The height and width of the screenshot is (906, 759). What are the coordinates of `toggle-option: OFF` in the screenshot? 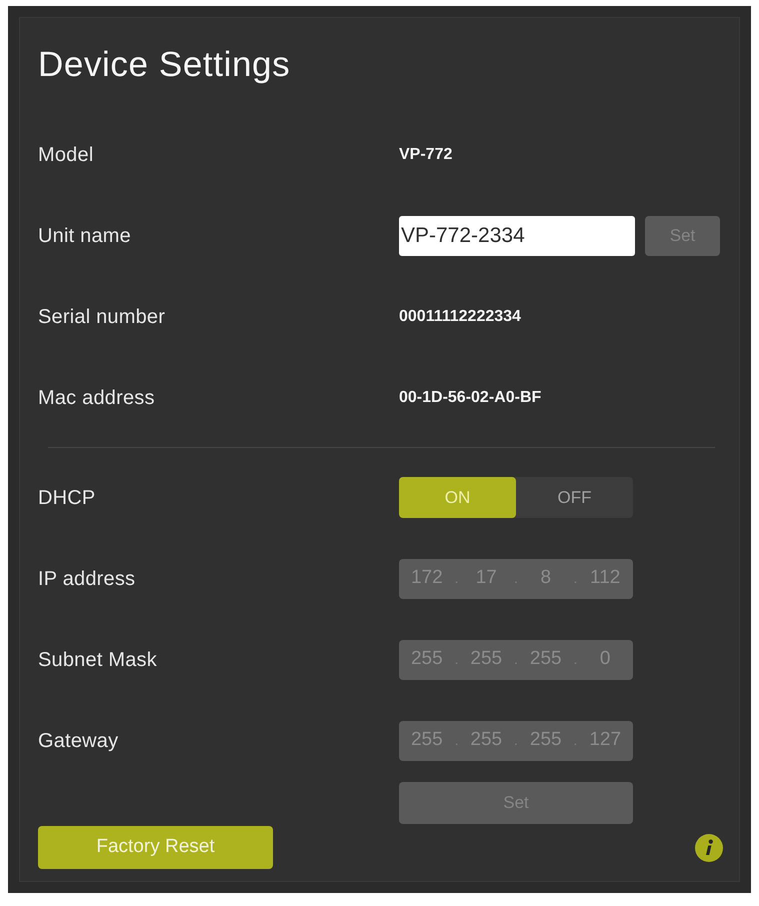 It's located at (574, 497).